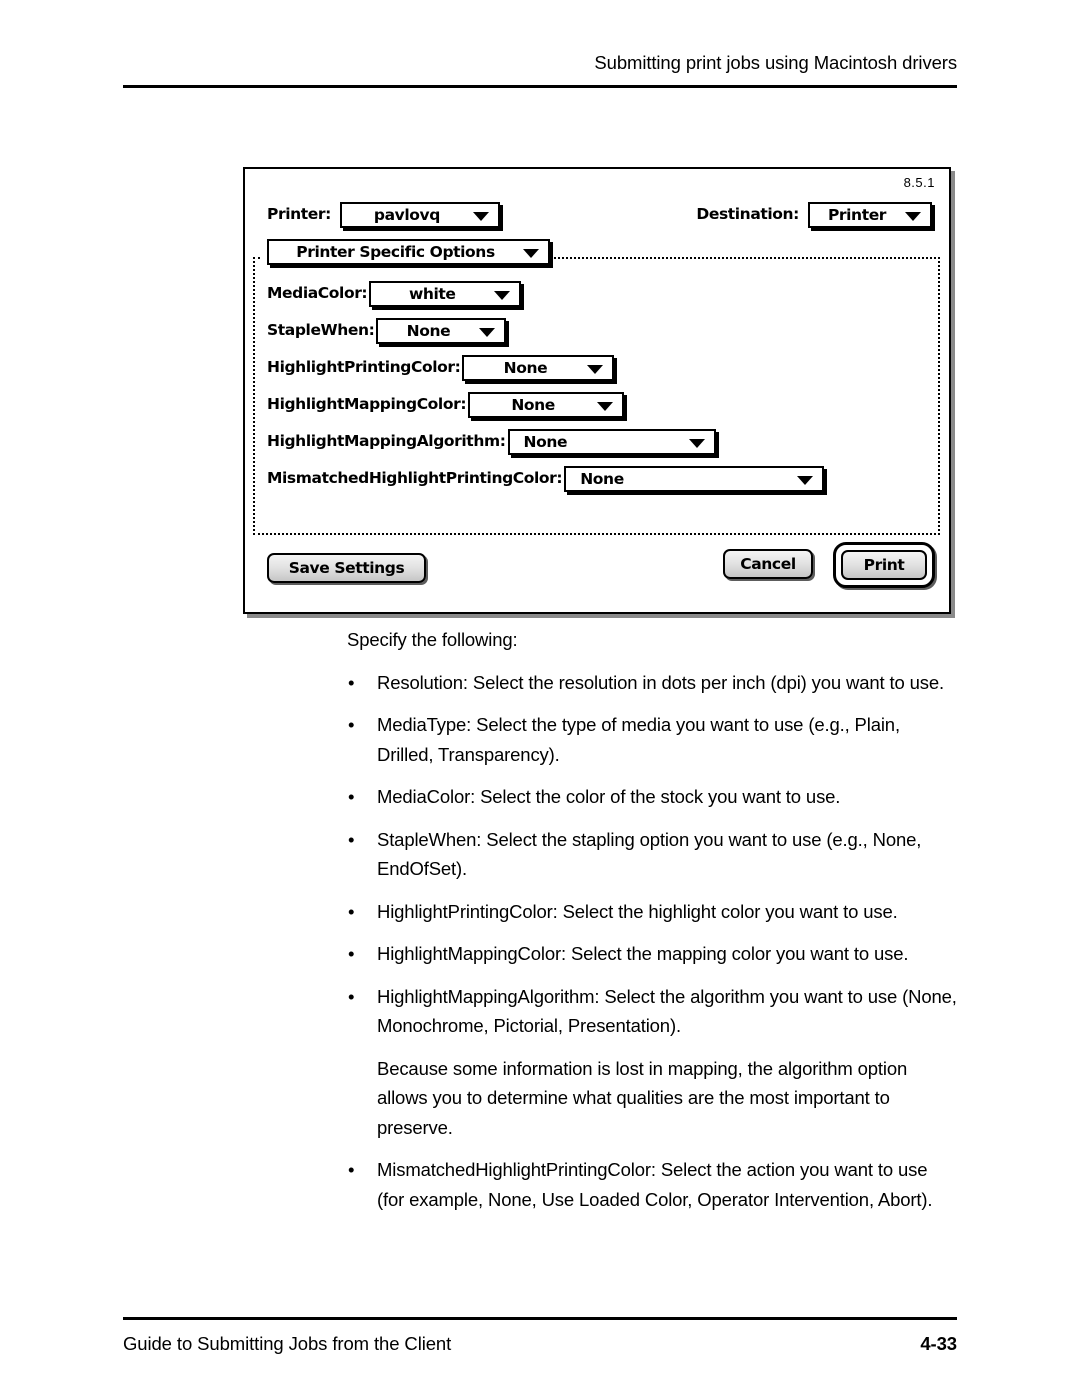 This screenshot has width=1080, height=1397. I want to click on option-row-mismatchedhighlightprintingcolor: MismatchedHighlightPrintingColor: None, so click(546, 478).